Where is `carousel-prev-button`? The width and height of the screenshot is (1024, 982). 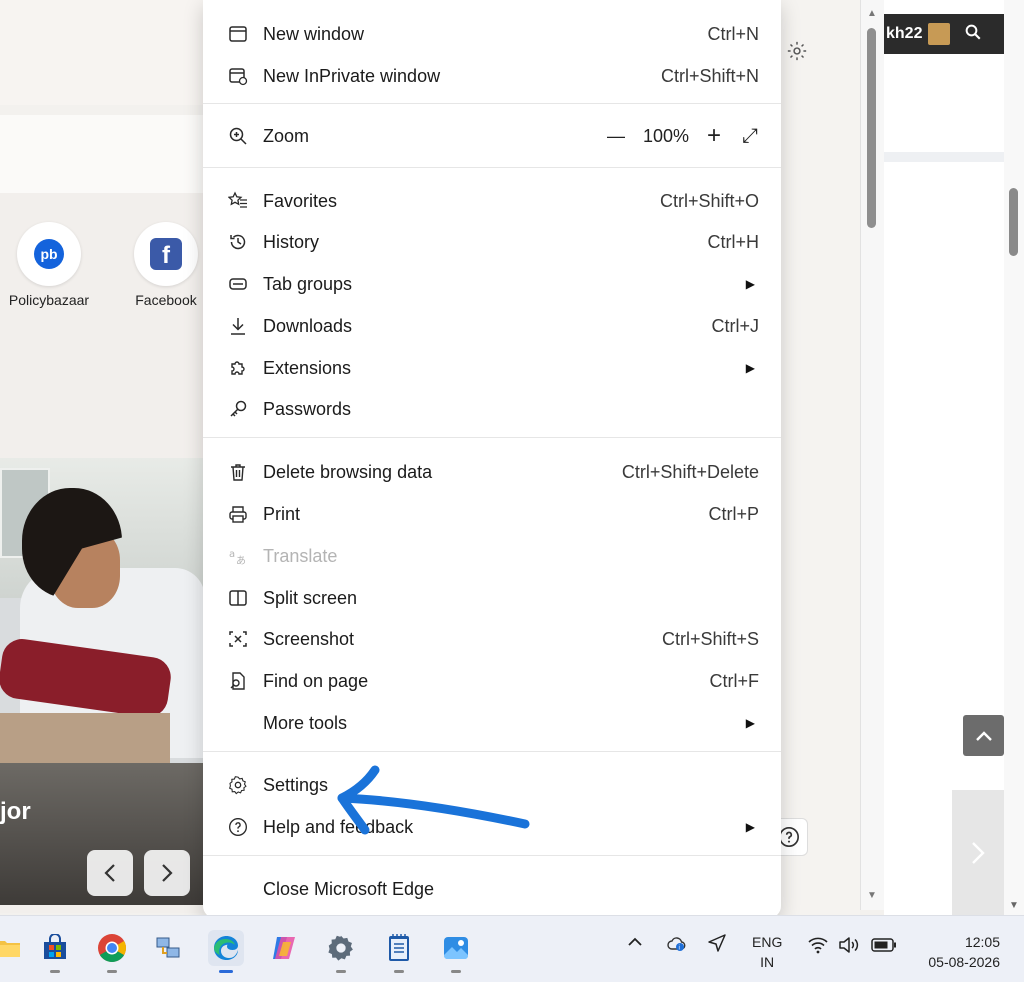 carousel-prev-button is located at coordinates (110, 873).